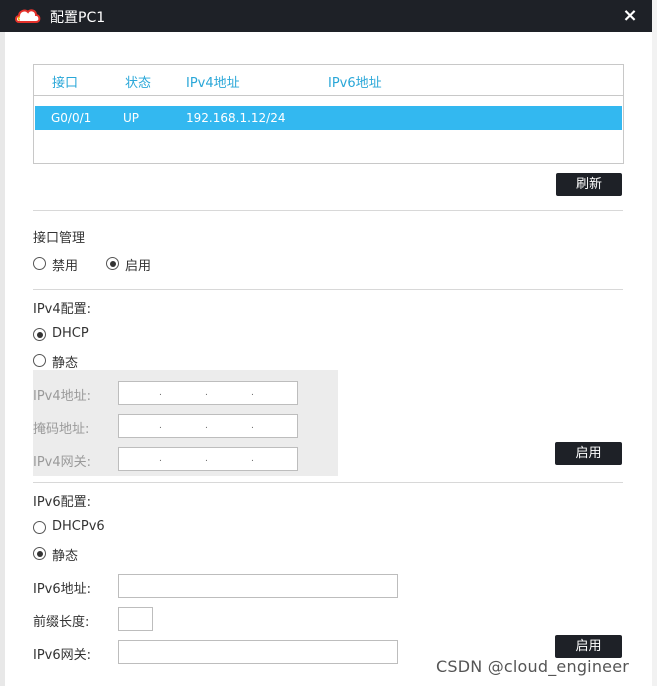 This screenshot has width=657, height=686. I want to click on radio-ipv4-static-label: 静态, so click(65, 363).